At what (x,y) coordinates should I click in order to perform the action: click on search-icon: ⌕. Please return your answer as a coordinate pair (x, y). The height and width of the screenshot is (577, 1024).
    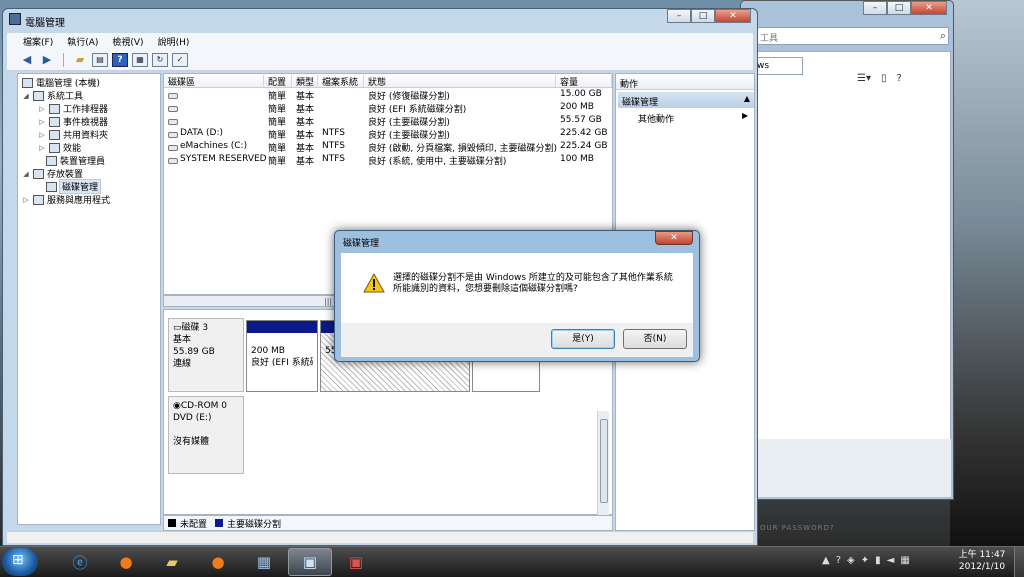
    Looking at the image, I should click on (943, 36).